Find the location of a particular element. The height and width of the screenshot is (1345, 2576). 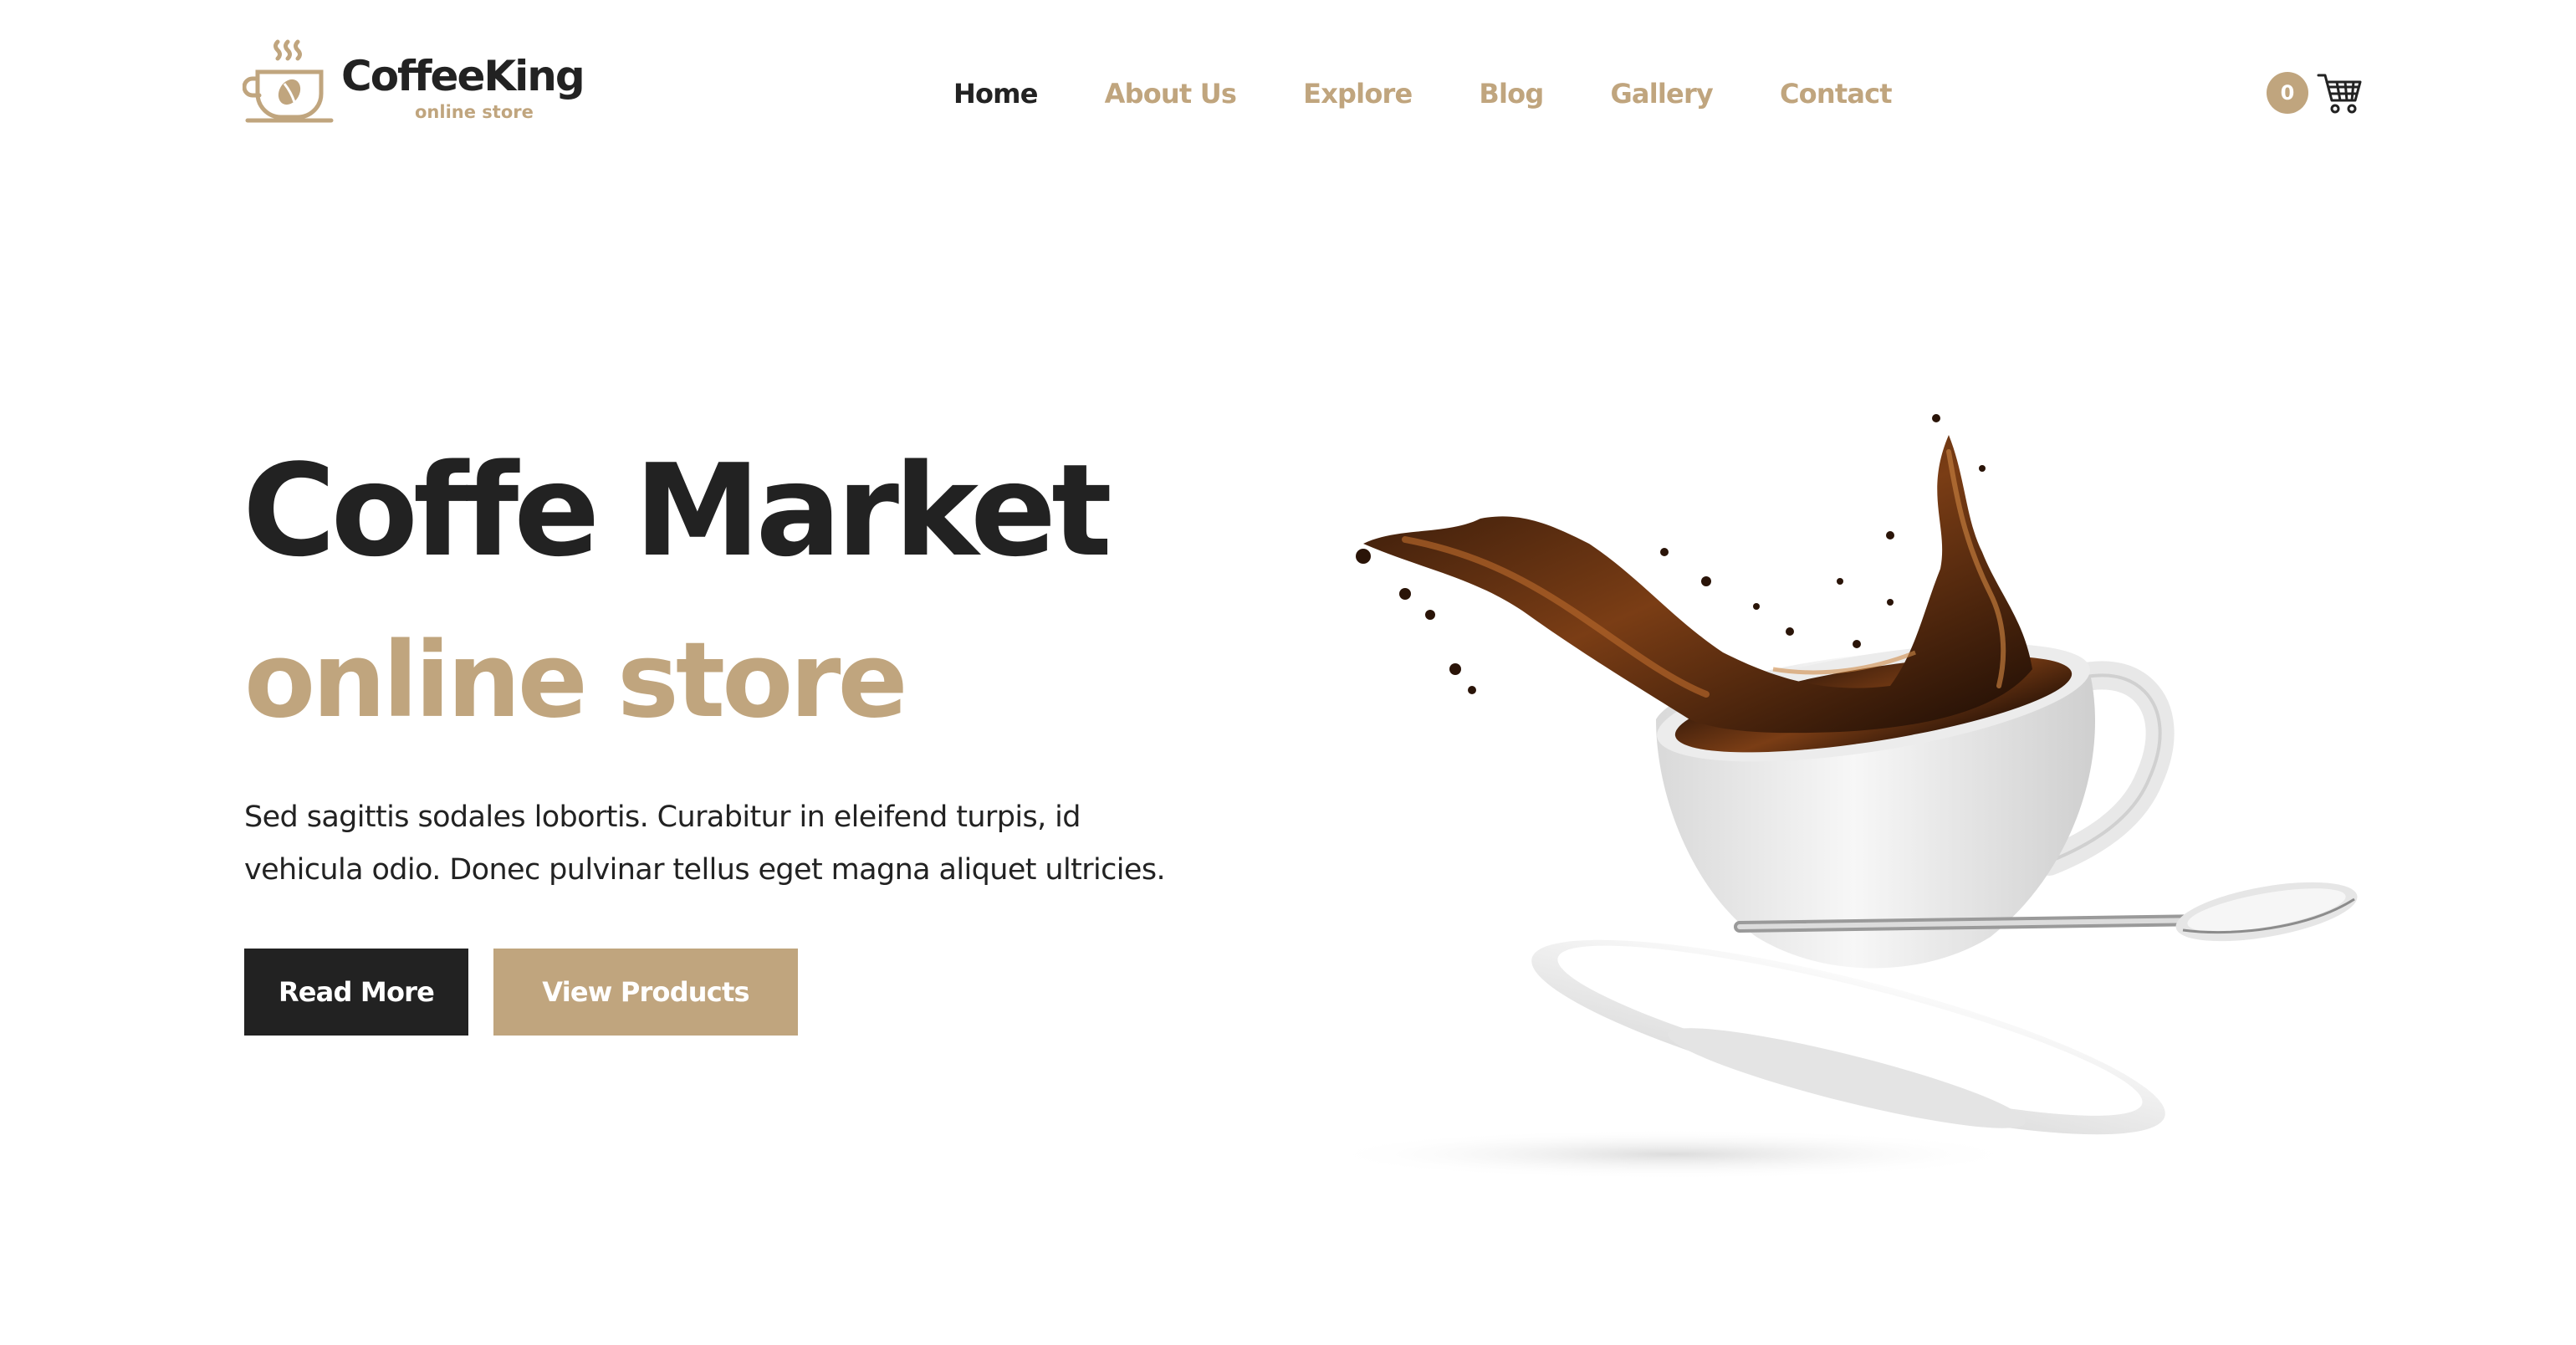

read-more-button: Read More is located at coordinates (356, 992).